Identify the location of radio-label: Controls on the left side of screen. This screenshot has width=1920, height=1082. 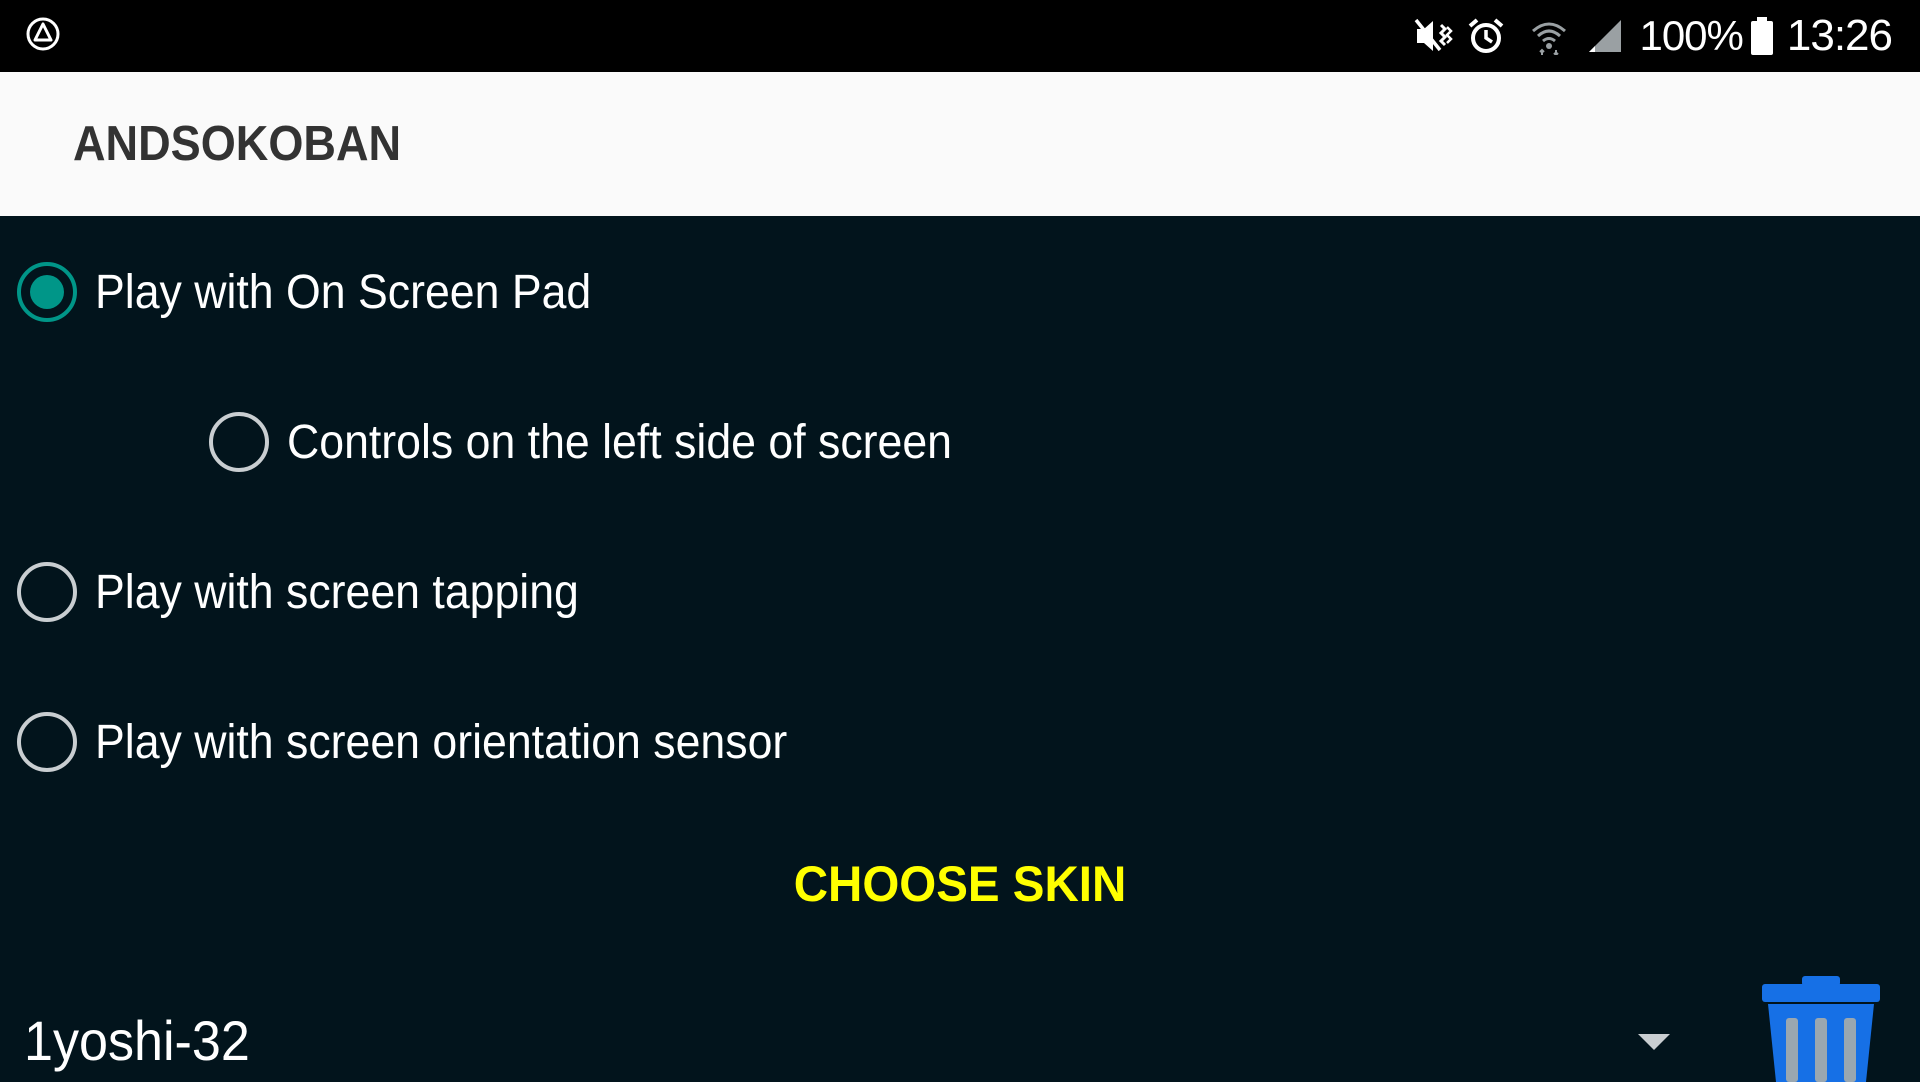
(620, 442).